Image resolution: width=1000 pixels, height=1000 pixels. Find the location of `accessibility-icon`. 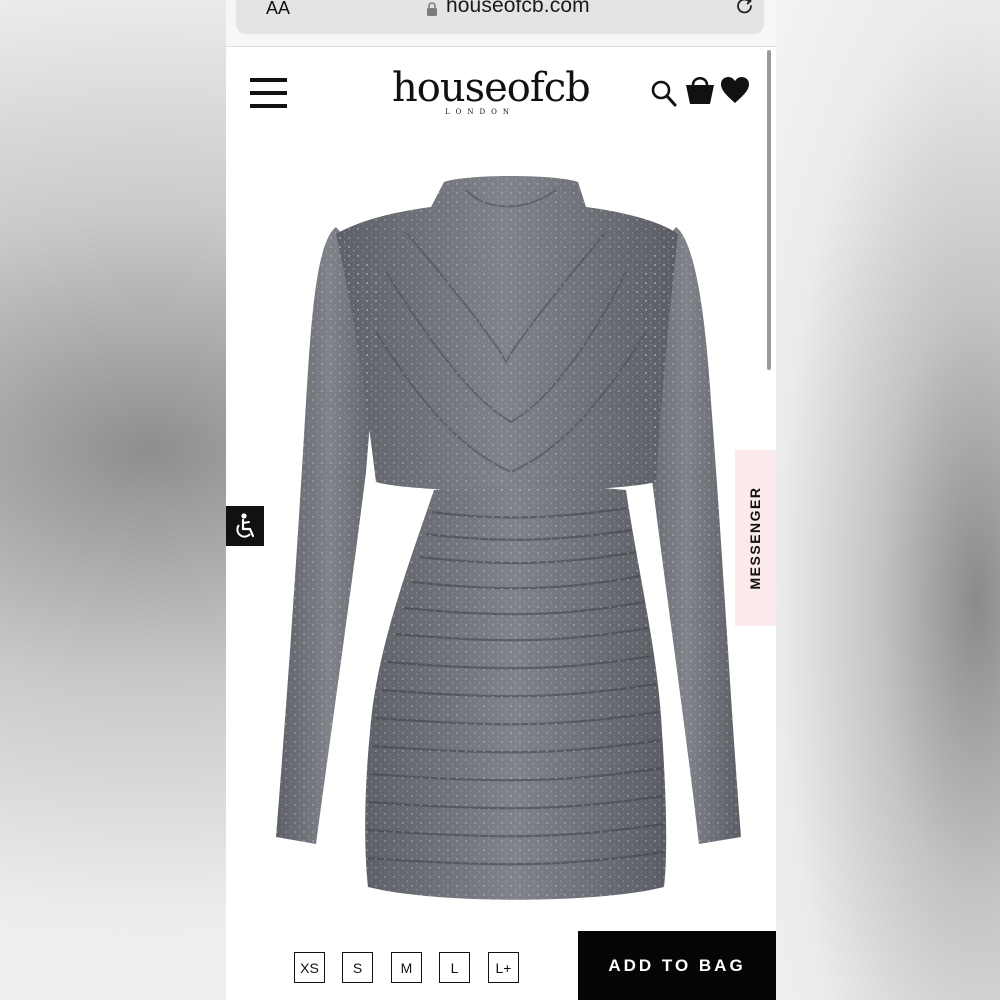

accessibility-icon is located at coordinates (245, 525).